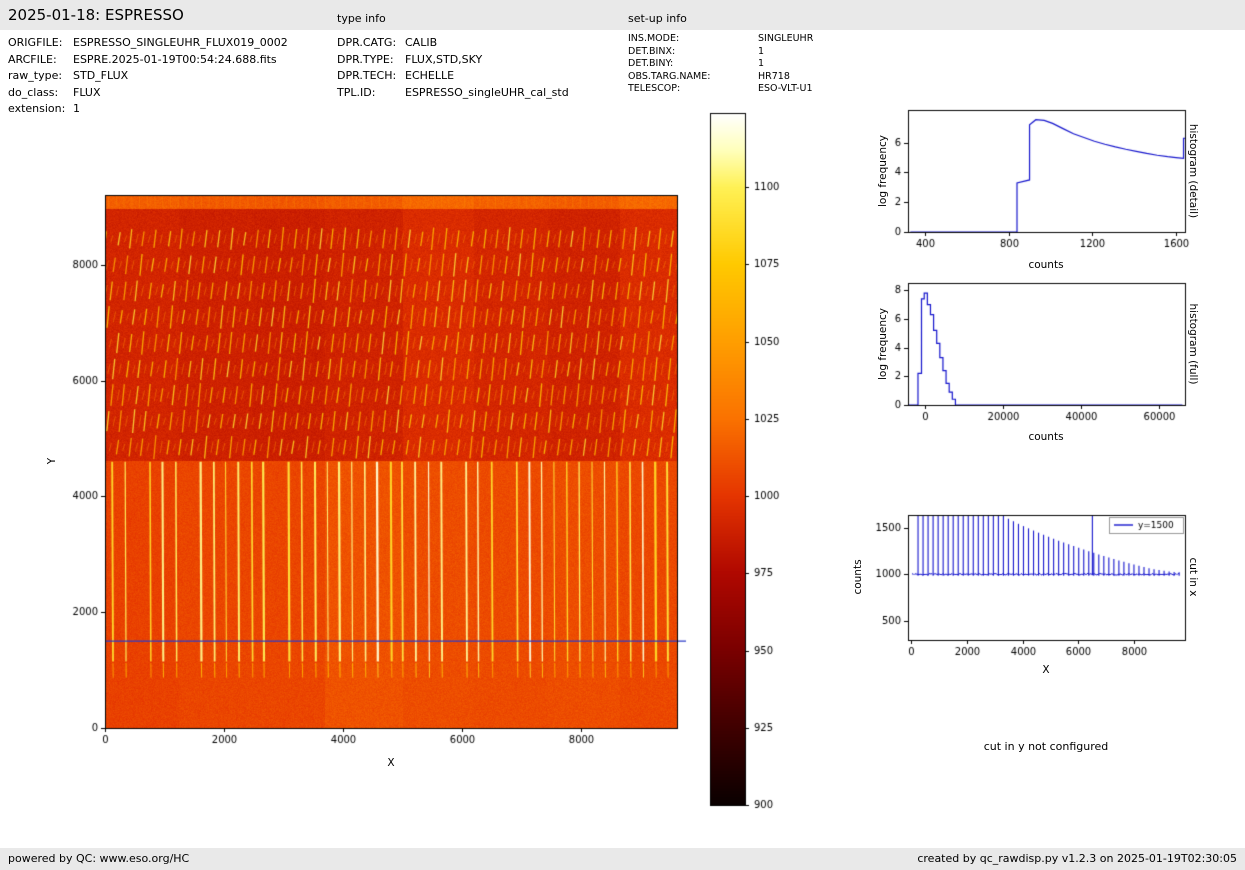  Describe the element at coordinates (96, 15) in the screenshot. I see `page-title: 2025-01-18: ESPRESSO` at that location.